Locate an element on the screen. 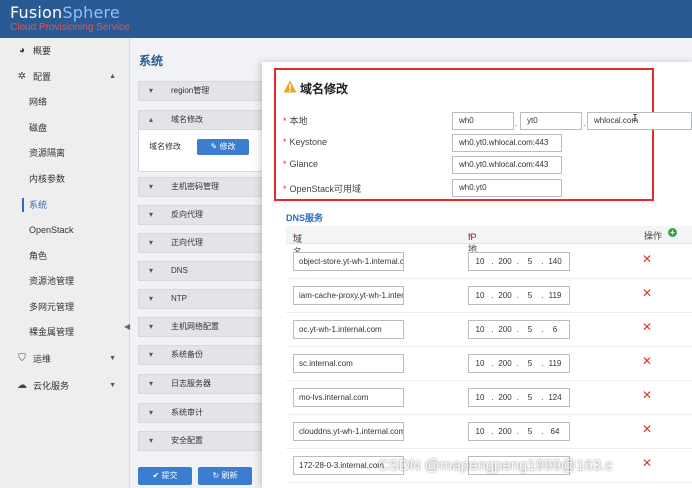 This screenshot has height=488, width=692. dns-ip-input: 10. 200. 5. 64 is located at coordinates (519, 431).